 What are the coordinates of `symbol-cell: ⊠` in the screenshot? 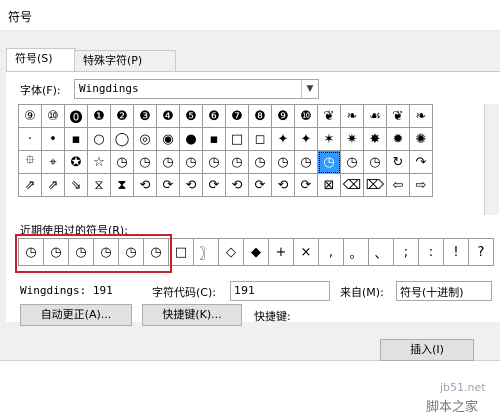 It's located at (329, 185).